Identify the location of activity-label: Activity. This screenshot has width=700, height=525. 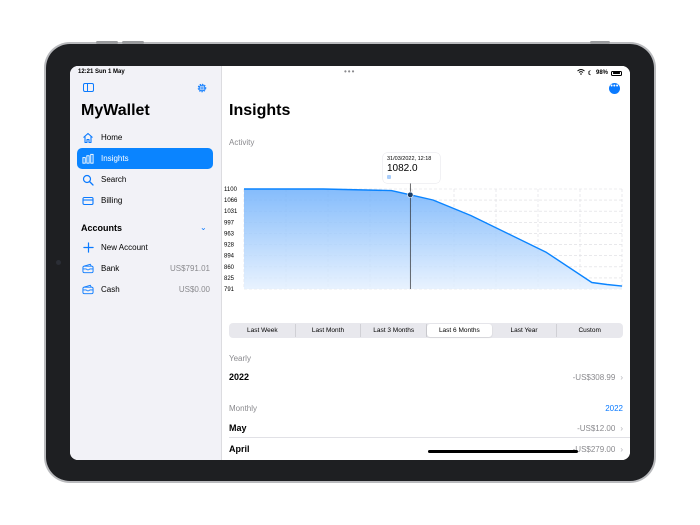
(242, 142).